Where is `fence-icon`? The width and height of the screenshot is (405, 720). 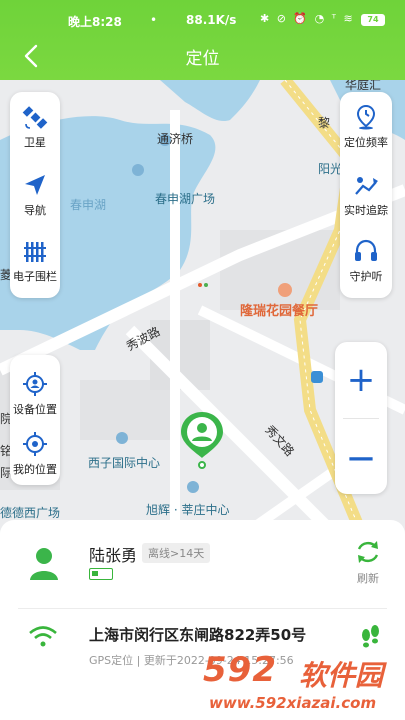
fence-icon is located at coordinates (35, 252).